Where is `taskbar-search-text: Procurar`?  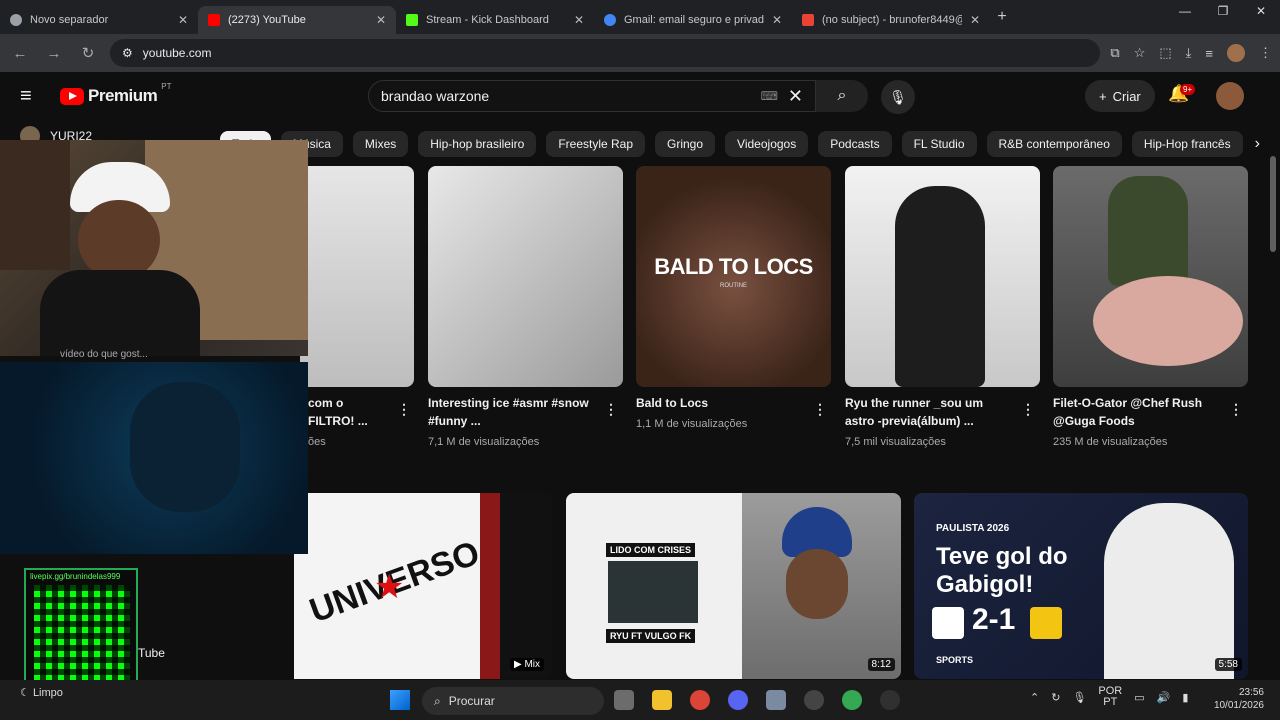 taskbar-search-text: Procurar is located at coordinates (471, 701).